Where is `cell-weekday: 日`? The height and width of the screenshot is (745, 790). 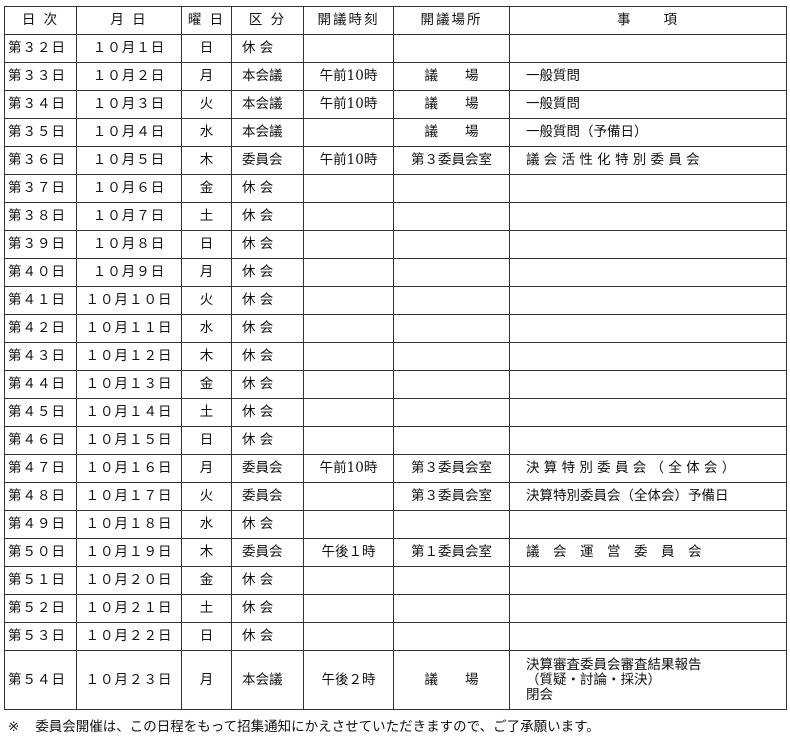
cell-weekday: 日 is located at coordinates (206, 636).